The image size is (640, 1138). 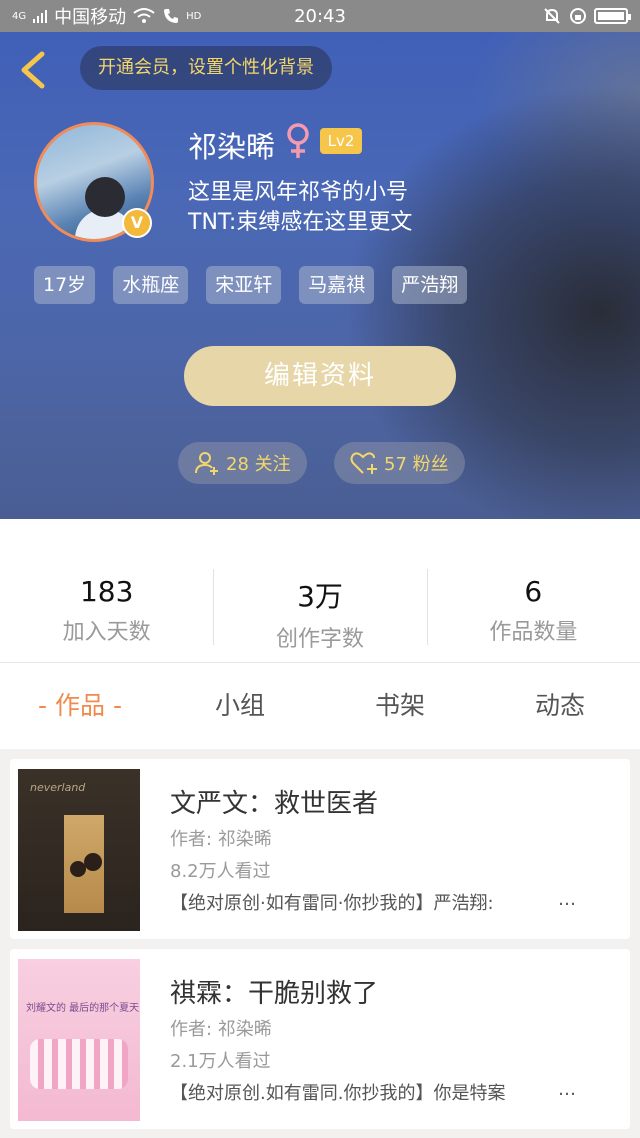 What do you see at coordinates (320, 376) in the screenshot?
I see `edit-profile-button: 编辑资料` at bounding box center [320, 376].